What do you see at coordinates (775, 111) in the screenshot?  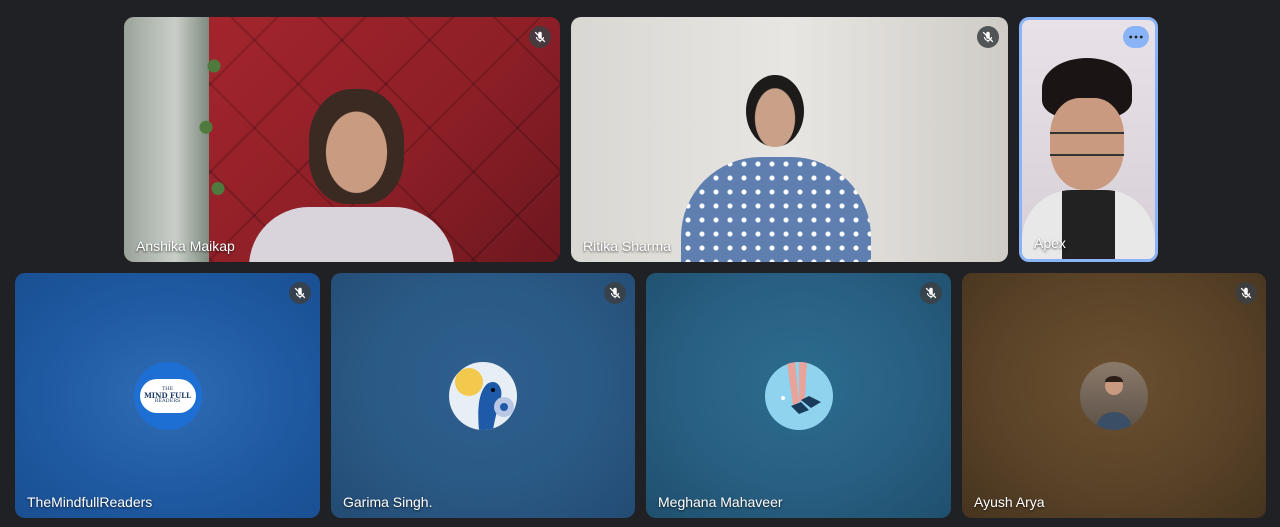 I see `person-head` at bounding box center [775, 111].